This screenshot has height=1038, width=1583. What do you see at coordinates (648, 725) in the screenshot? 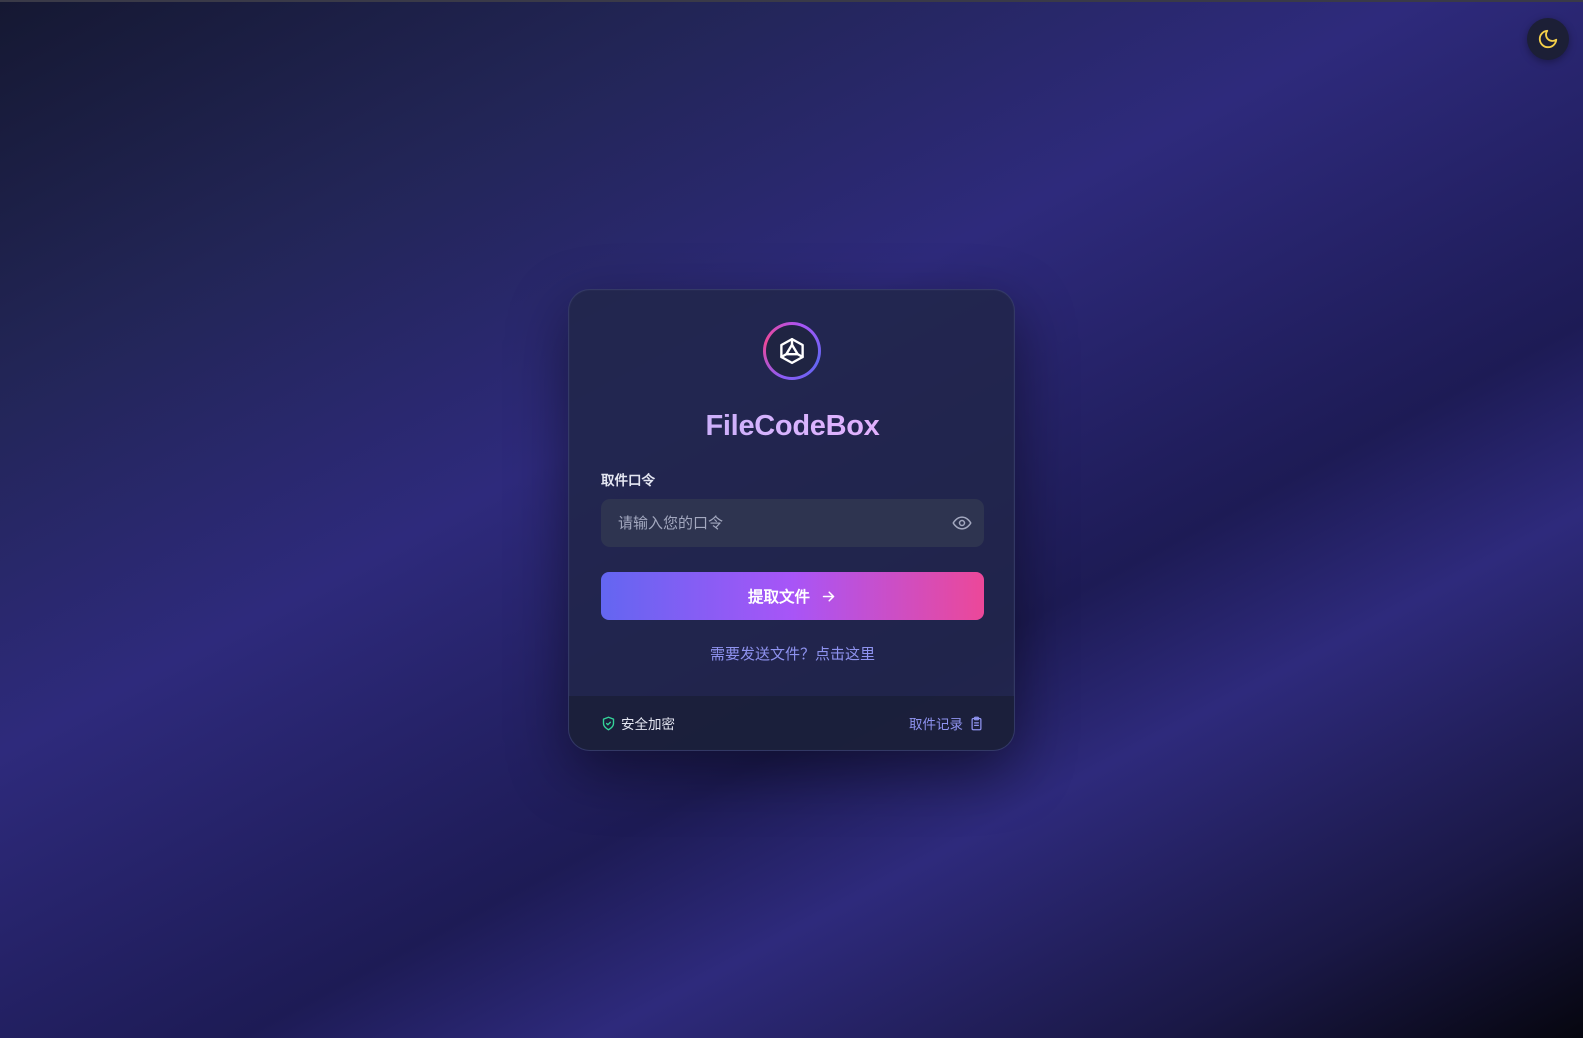
I see `secure-label: 安全加密` at bounding box center [648, 725].